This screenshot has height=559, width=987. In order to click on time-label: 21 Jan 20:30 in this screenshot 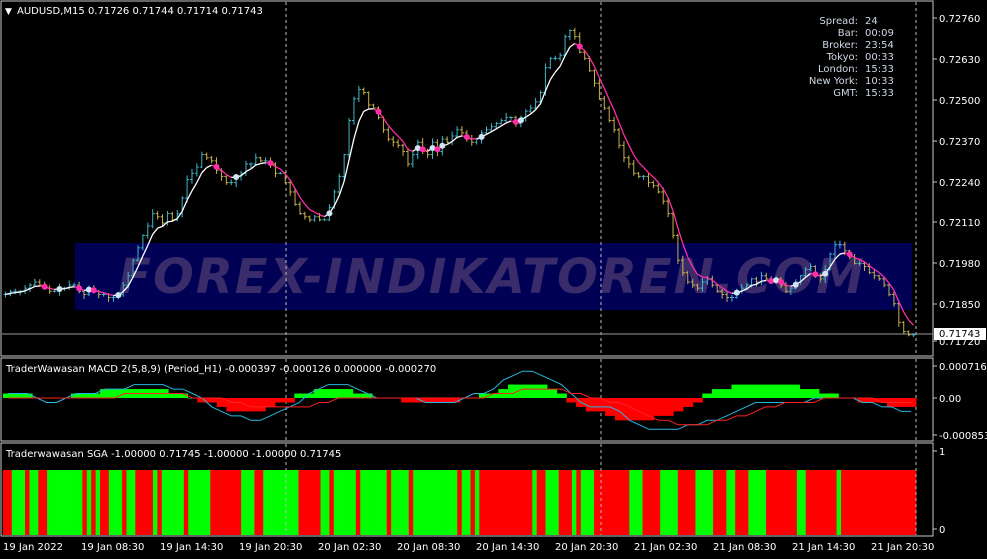, I will do `click(902, 547)`.